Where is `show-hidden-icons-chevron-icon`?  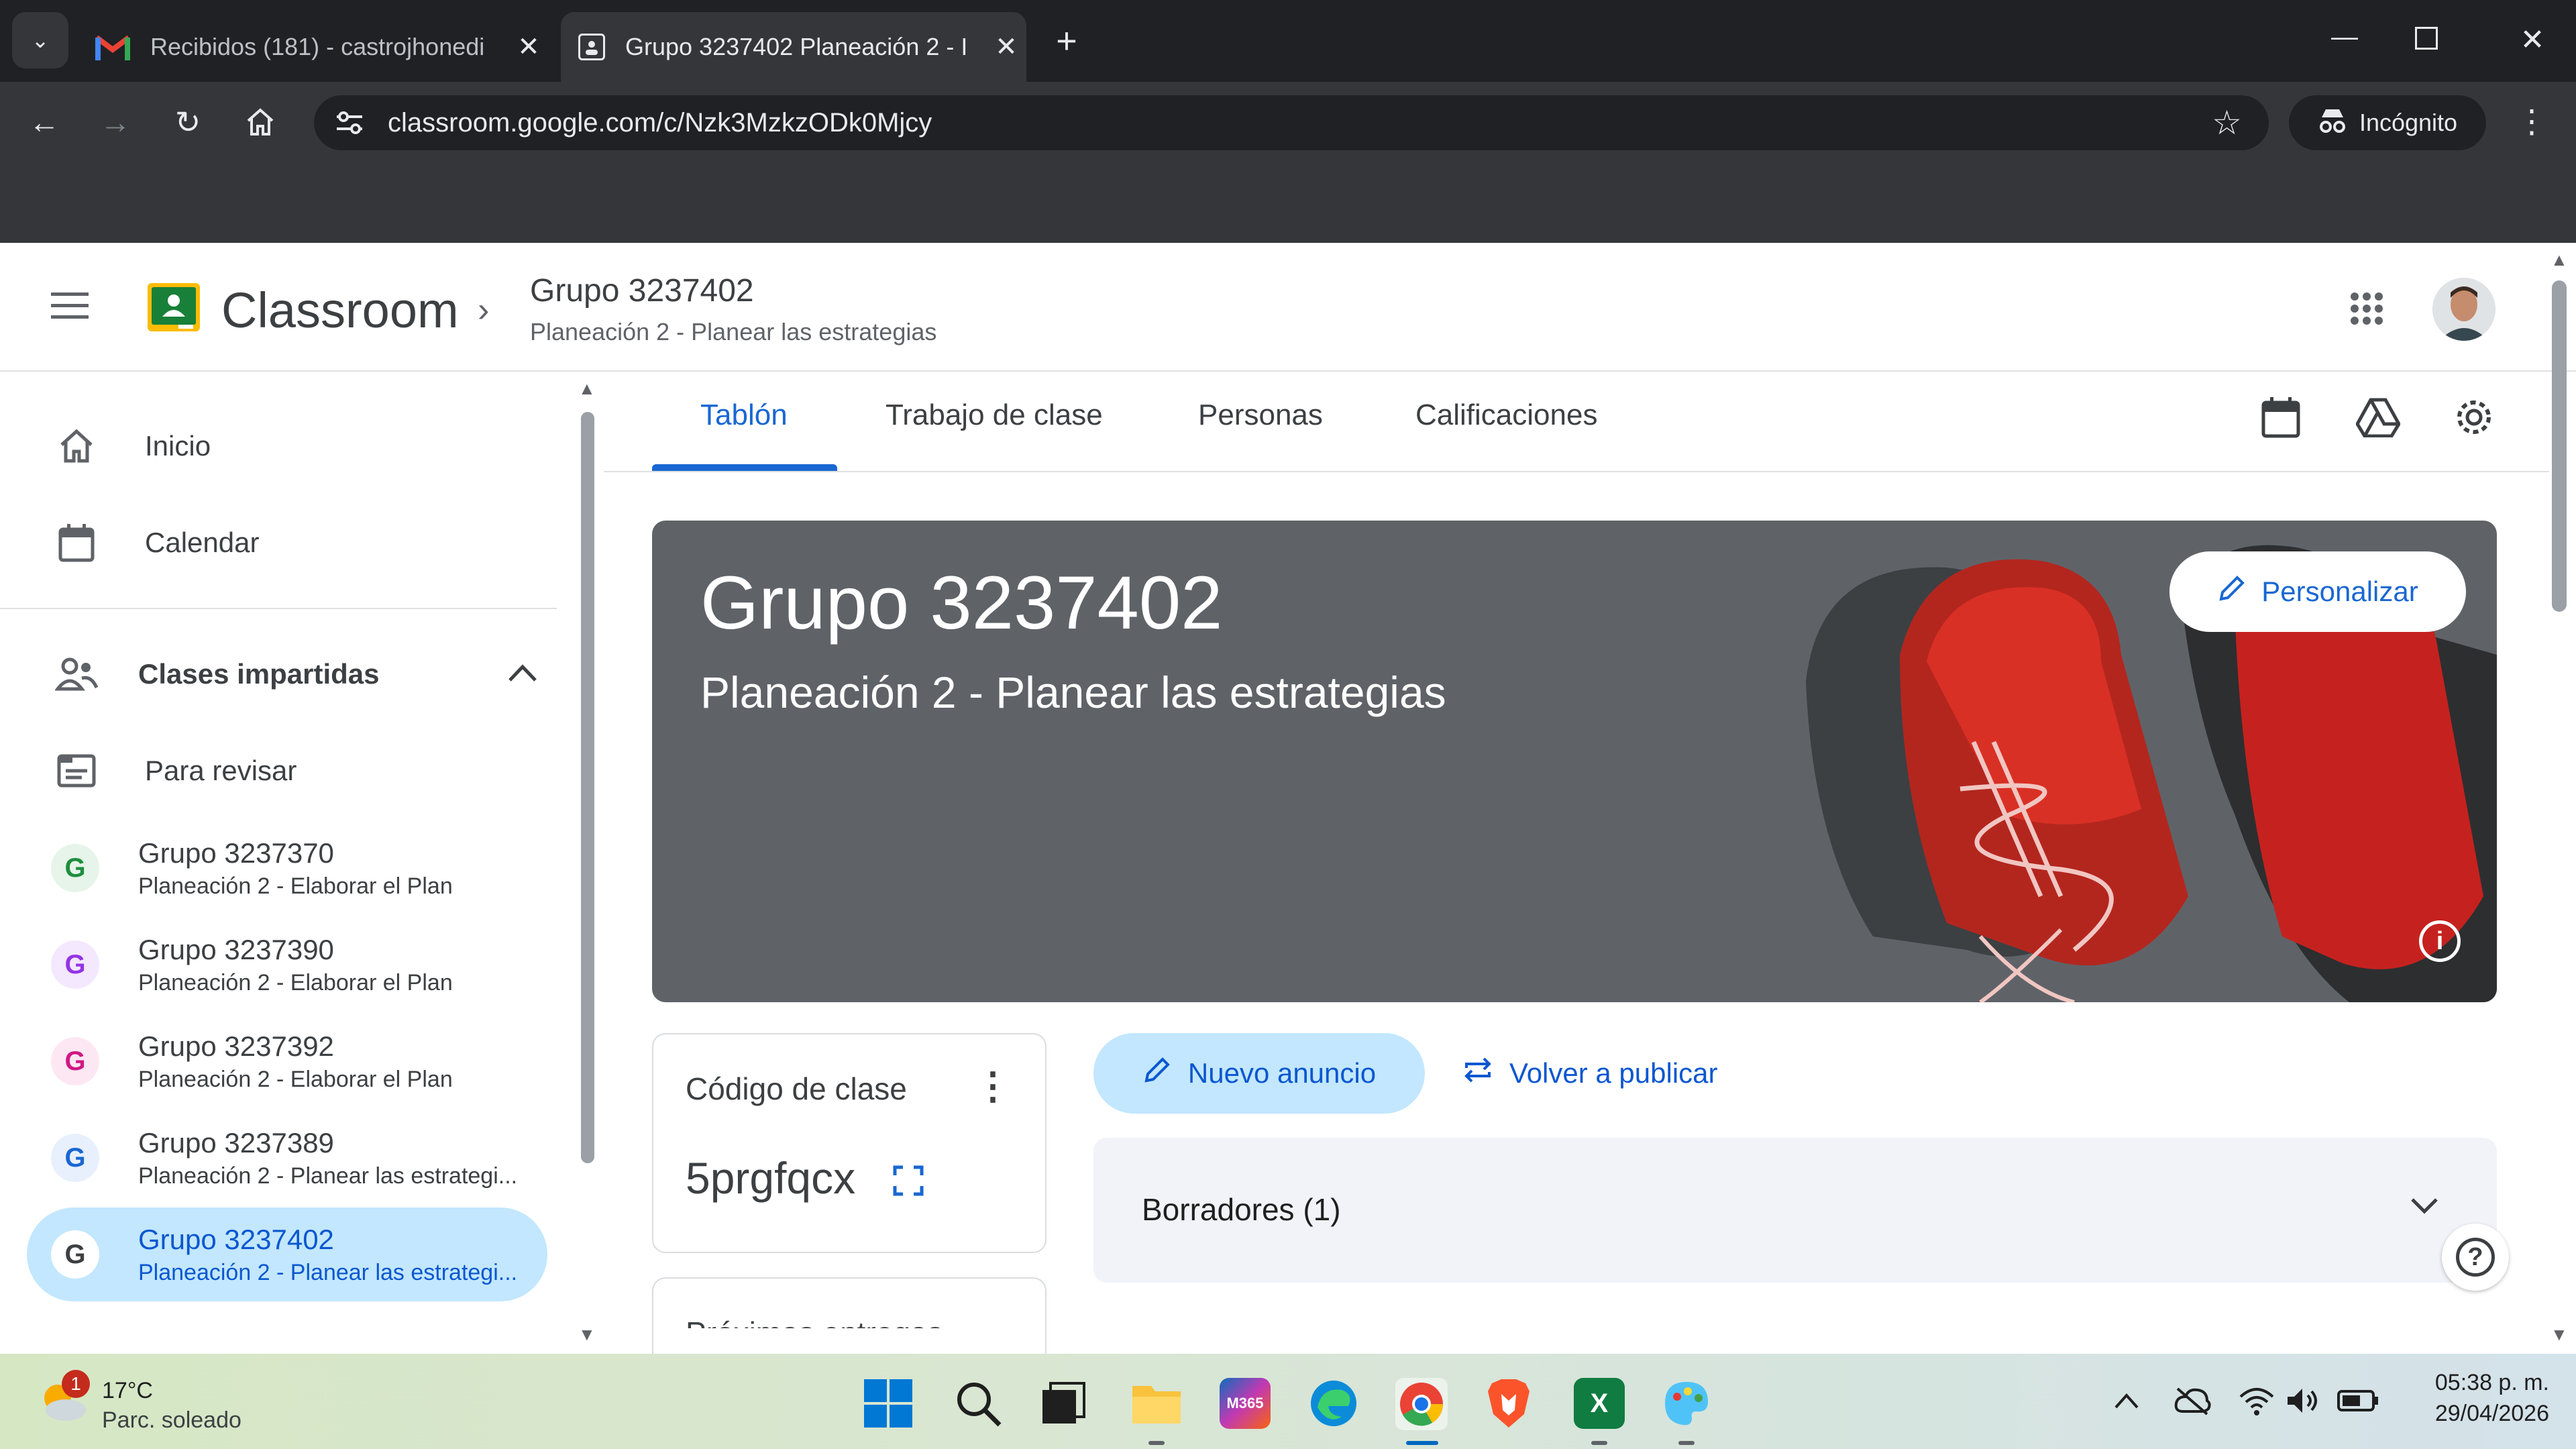
show-hidden-icons-chevron-icon is located at coordinates (2126, 1402).